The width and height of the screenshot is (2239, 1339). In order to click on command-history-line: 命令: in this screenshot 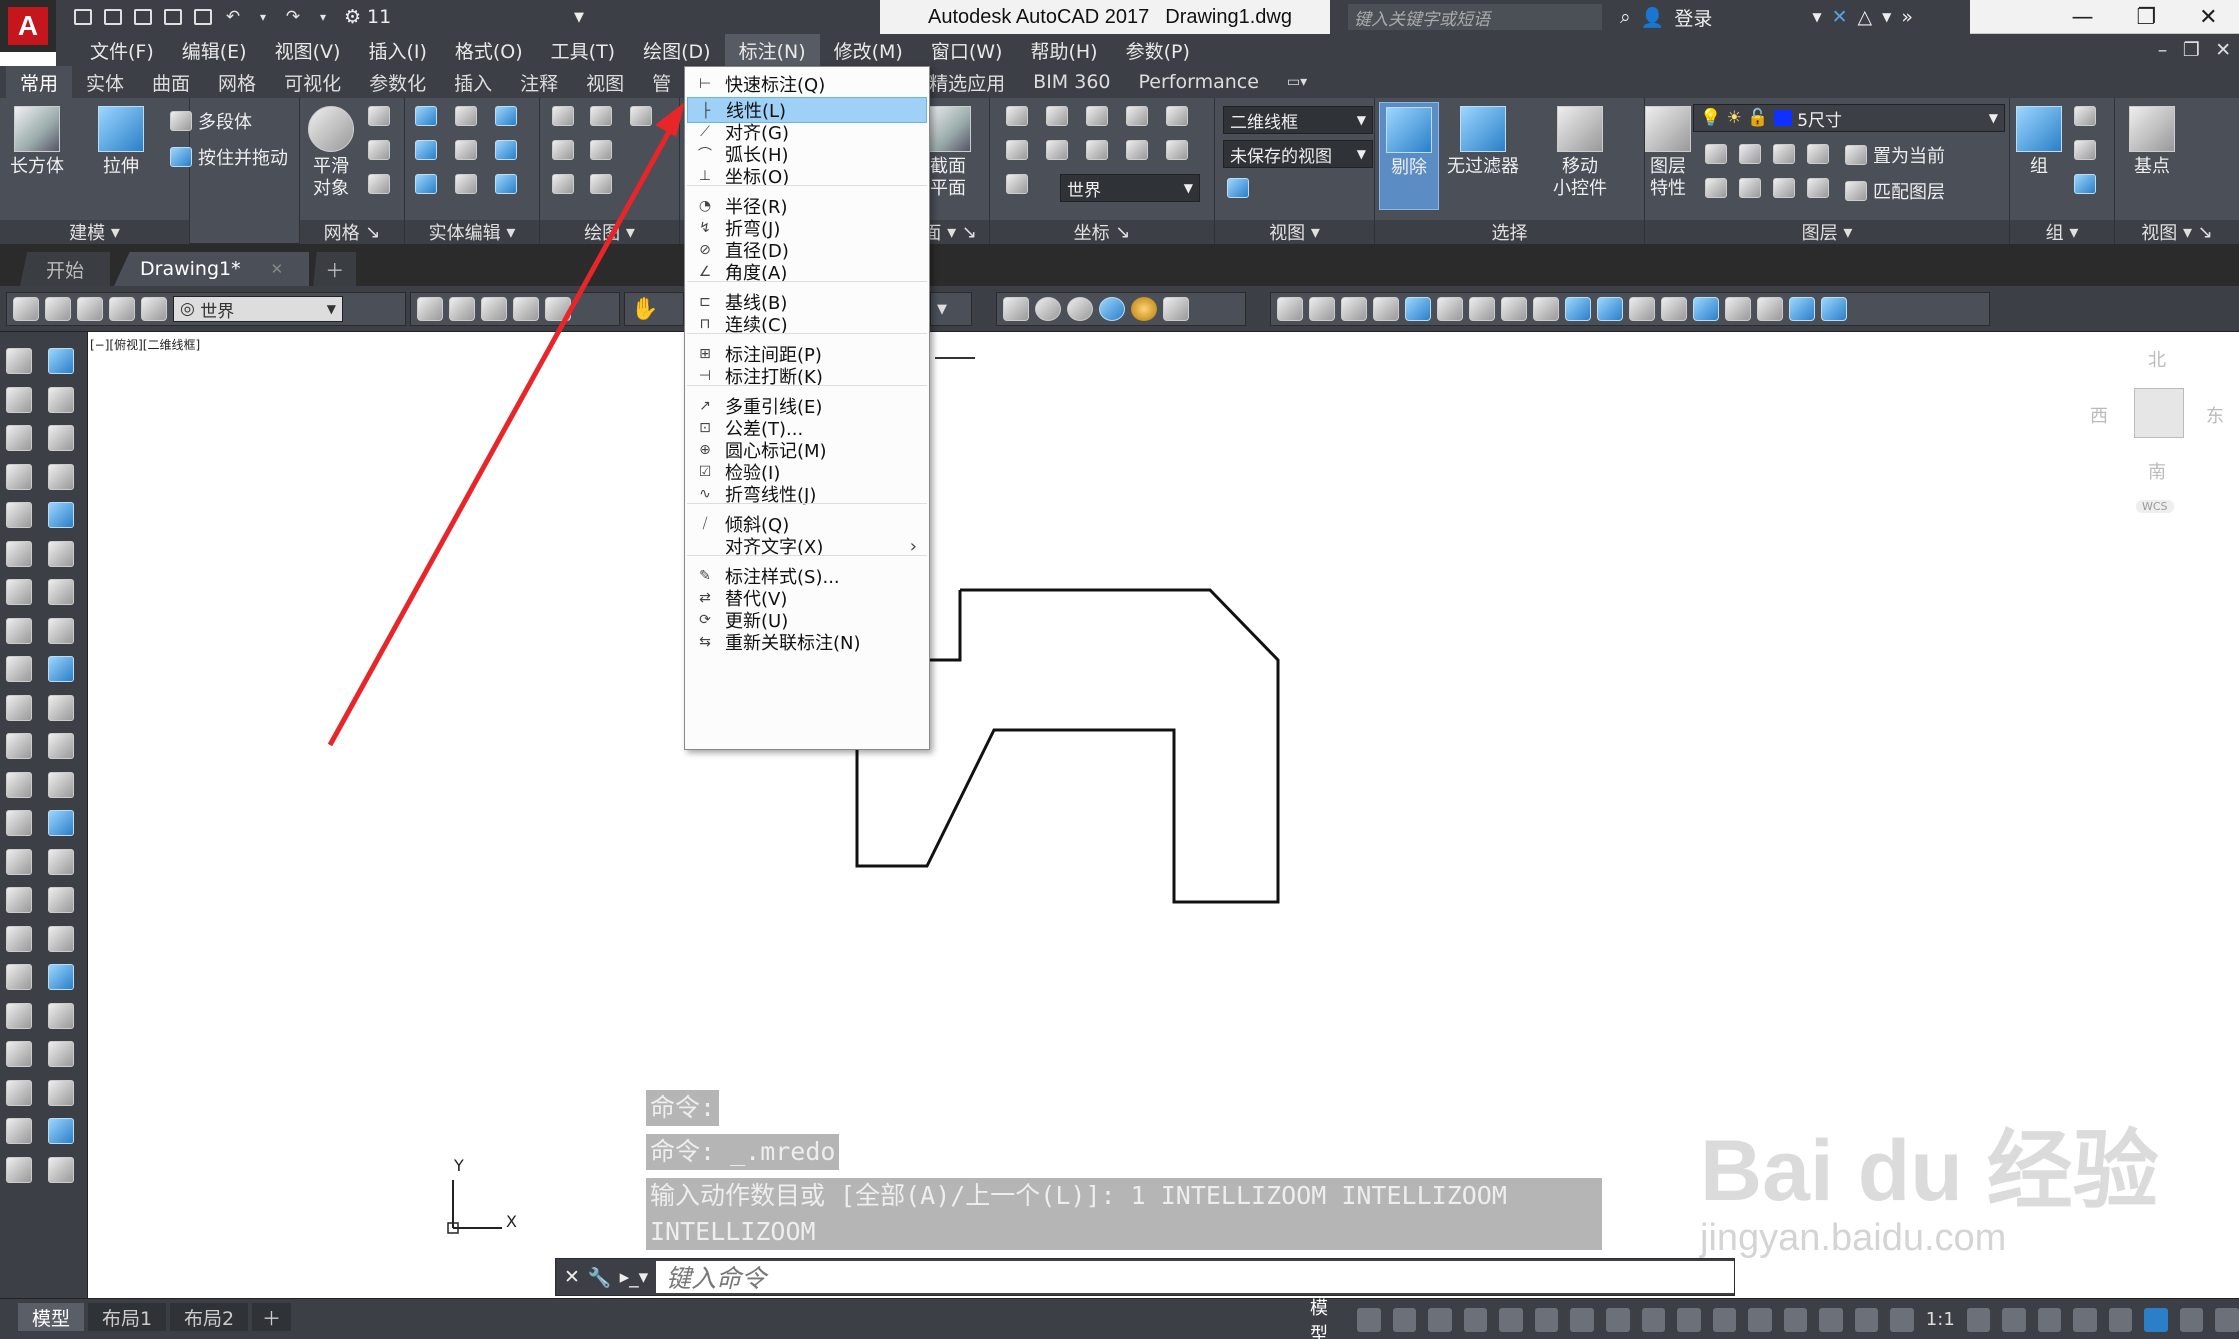, I will do `click(683, 1108)`.